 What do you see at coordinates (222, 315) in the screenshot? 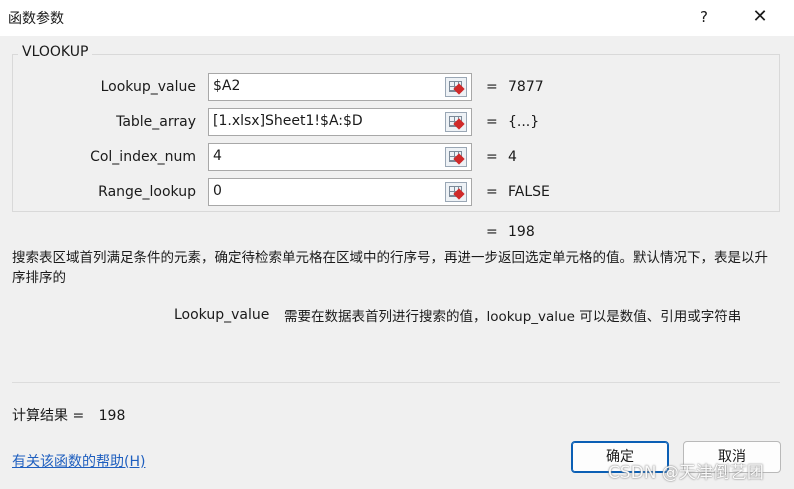
I see `current-arg-name: Lookup_value` at bounding box center [222, 315].